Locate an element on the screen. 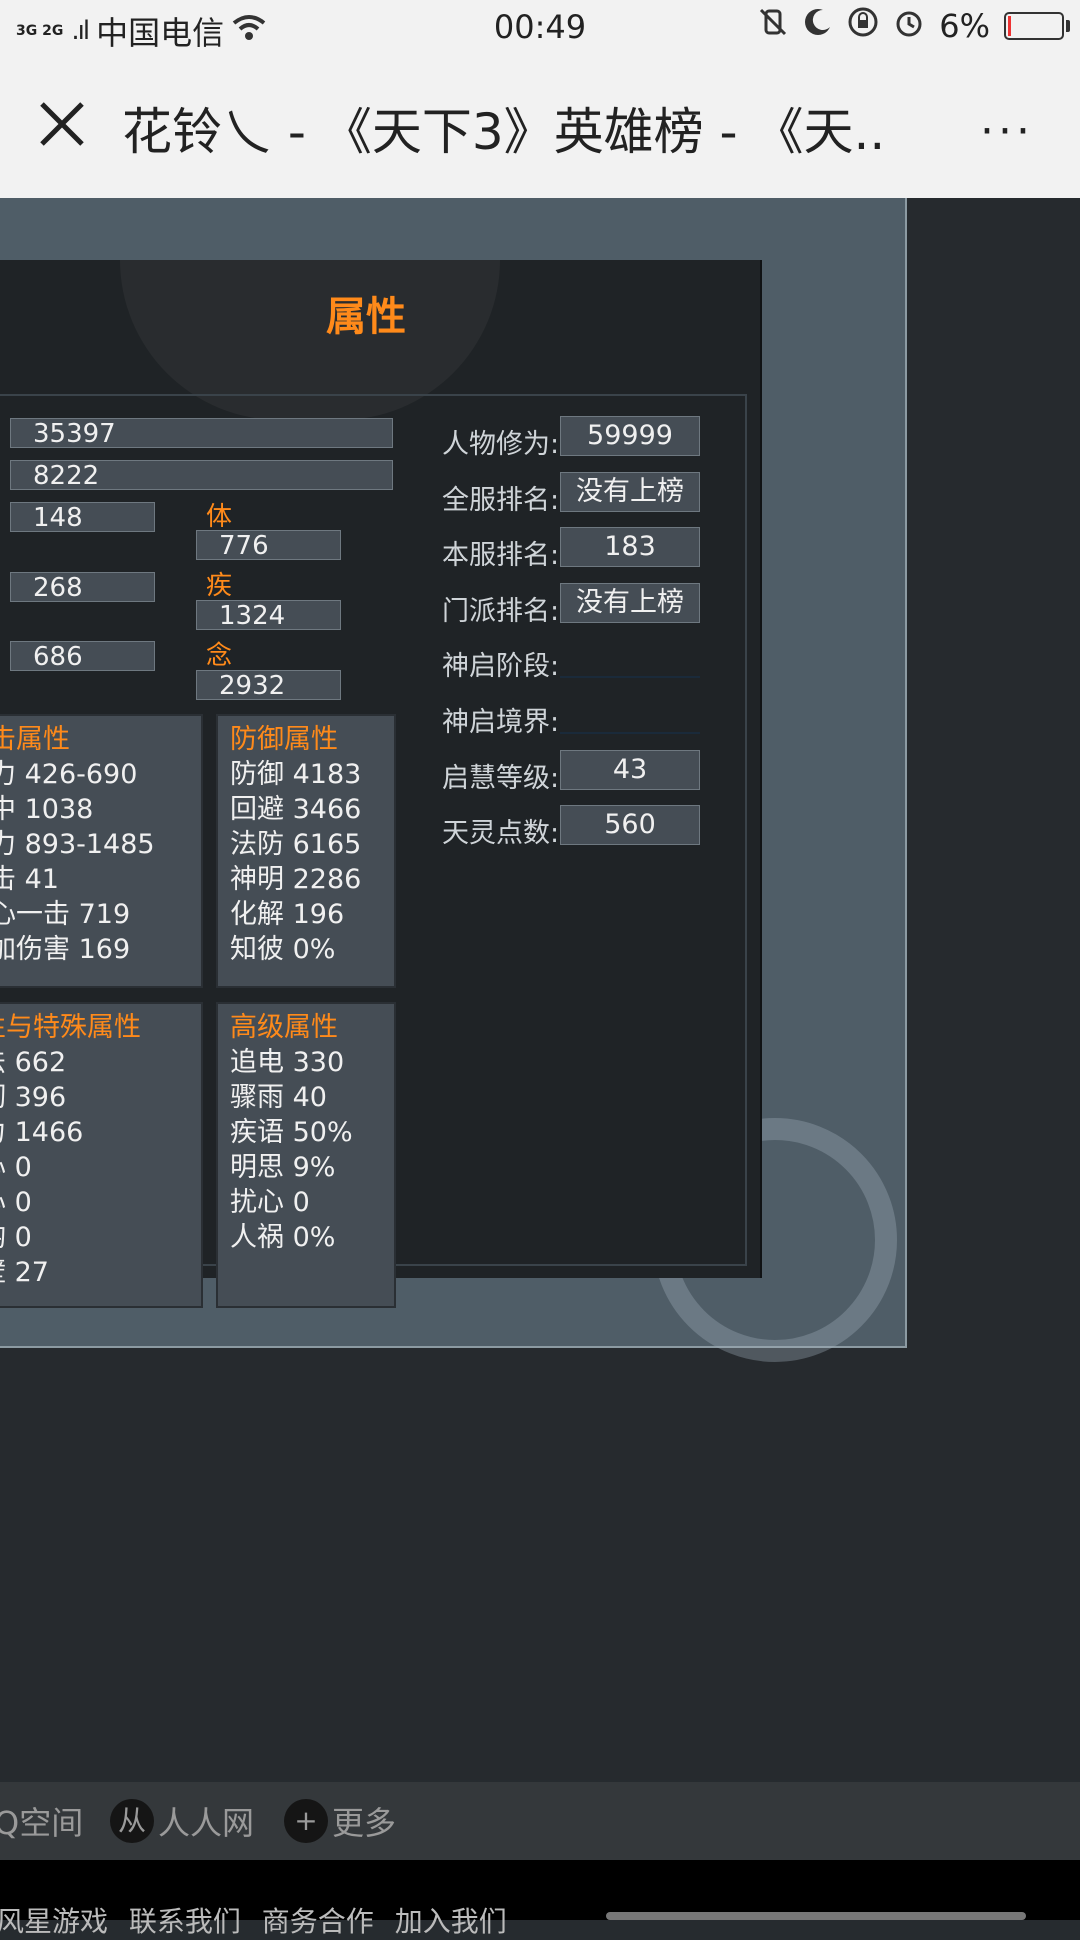 The image size is (1080, 1940). share-renren: 从 人人网 is located at coordinates (182, 1821).